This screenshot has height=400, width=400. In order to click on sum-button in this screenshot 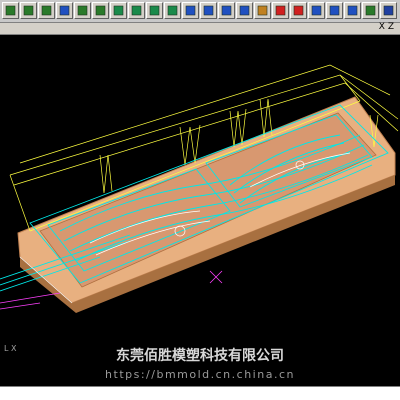, I will do `click(388, 10)`.